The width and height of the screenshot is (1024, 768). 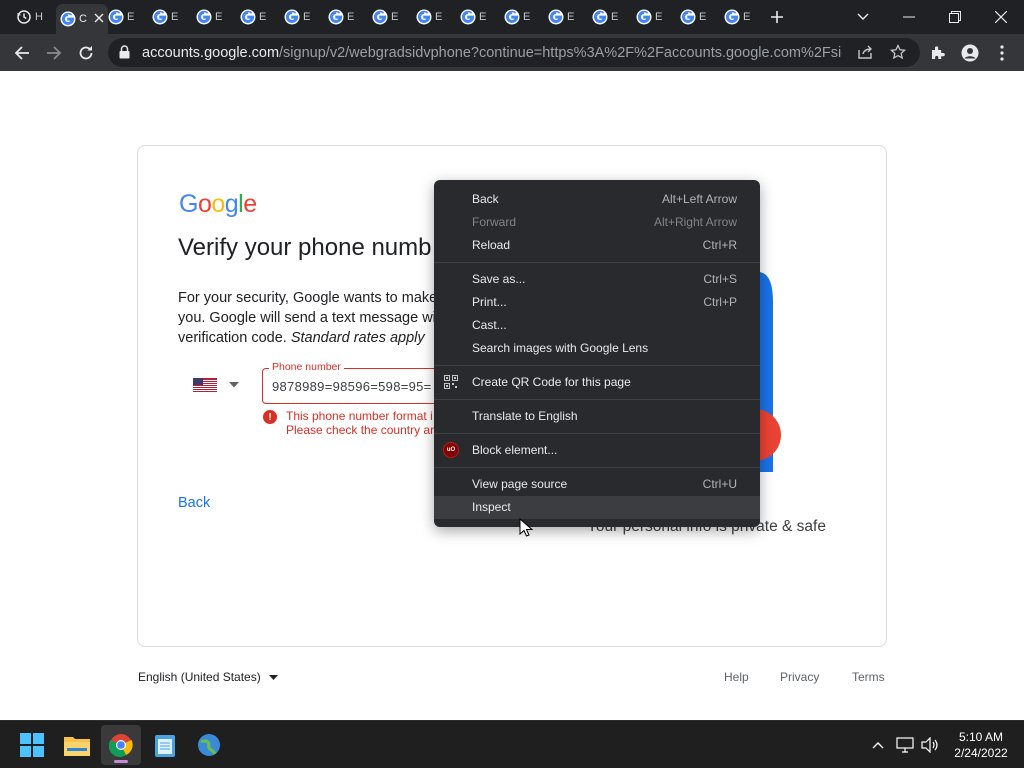 What do you see at coordinates (930, 745) in the screenshot?
I see `volume-icon` at bounding box center [930, 745].